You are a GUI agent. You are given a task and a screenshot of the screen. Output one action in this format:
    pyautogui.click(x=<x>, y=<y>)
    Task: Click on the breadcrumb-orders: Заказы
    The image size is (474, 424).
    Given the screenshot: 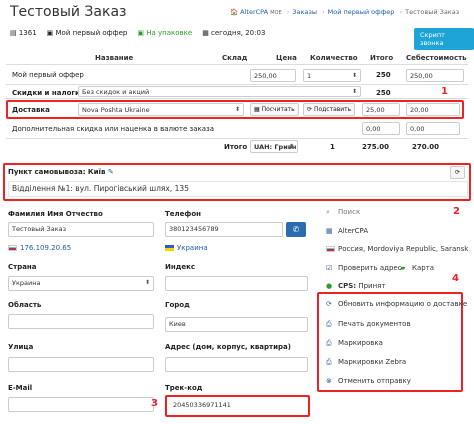 What is the action you would take?
    pyautogui.click(x=304, y=12)
    